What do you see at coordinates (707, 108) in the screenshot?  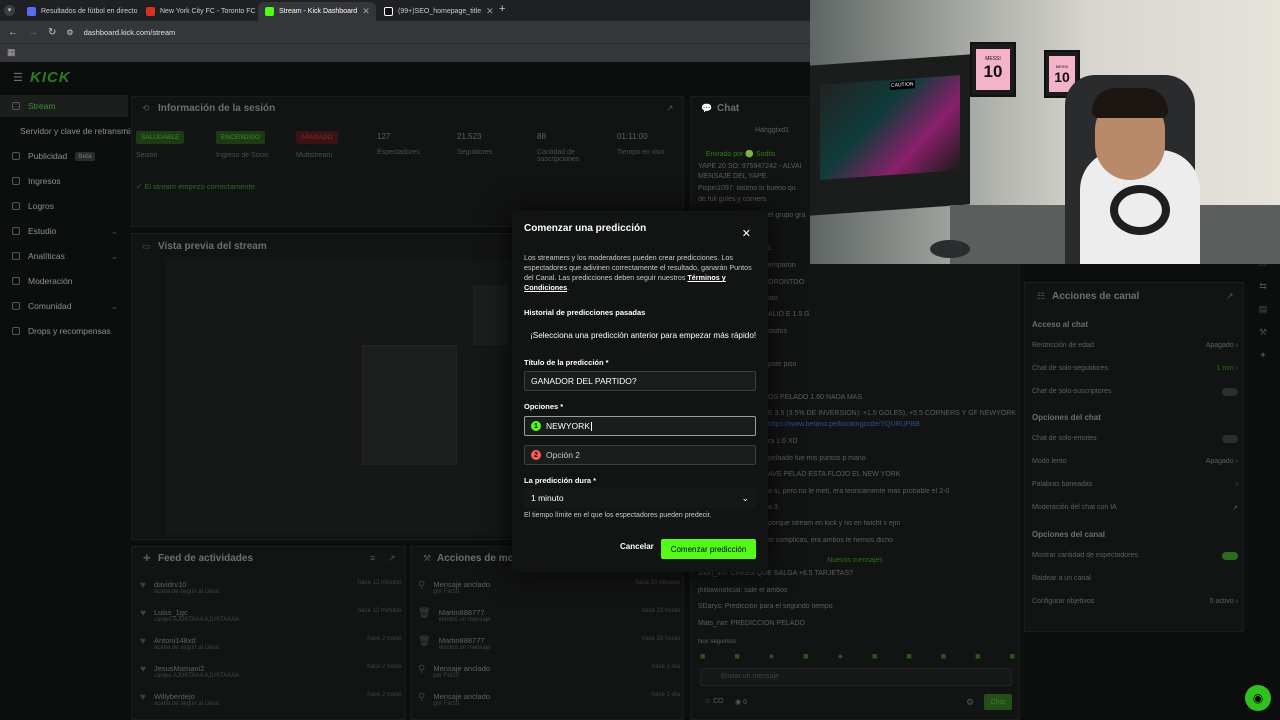 I see `chat-bubble-icon: 💬` at bounding box center [707, 108].